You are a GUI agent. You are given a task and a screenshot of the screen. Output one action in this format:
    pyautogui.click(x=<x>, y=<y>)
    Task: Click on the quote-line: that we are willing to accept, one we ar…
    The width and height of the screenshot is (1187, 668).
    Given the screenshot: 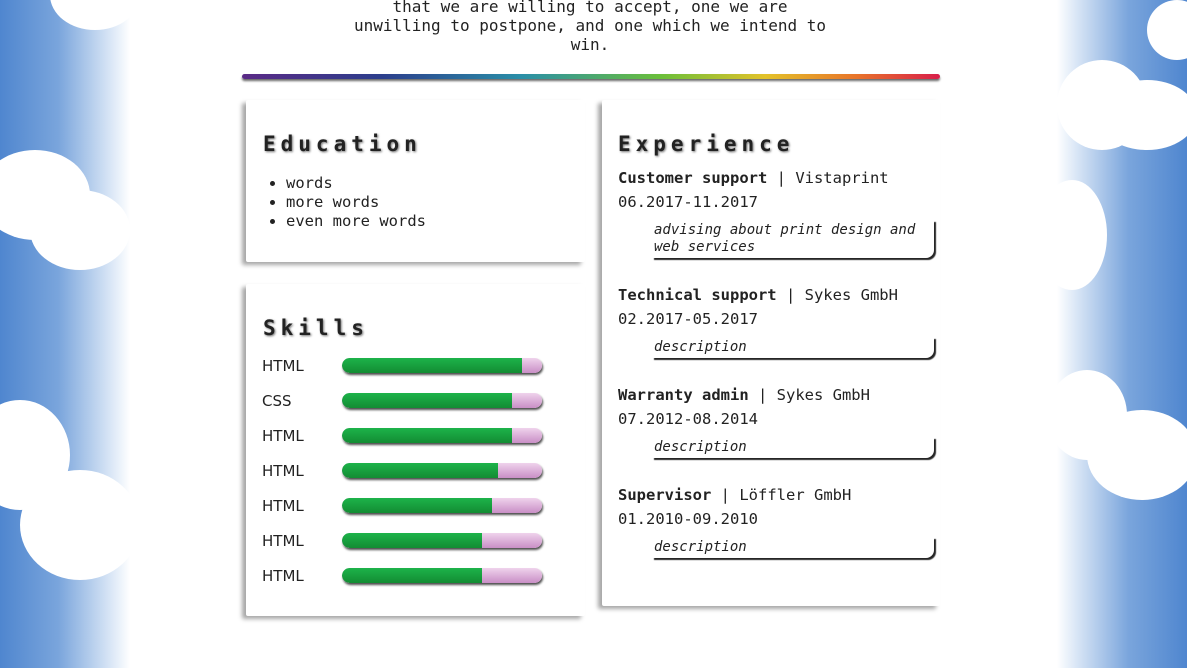 What is the action you would take?
    pyautogui.click(x=590, y=8)
    